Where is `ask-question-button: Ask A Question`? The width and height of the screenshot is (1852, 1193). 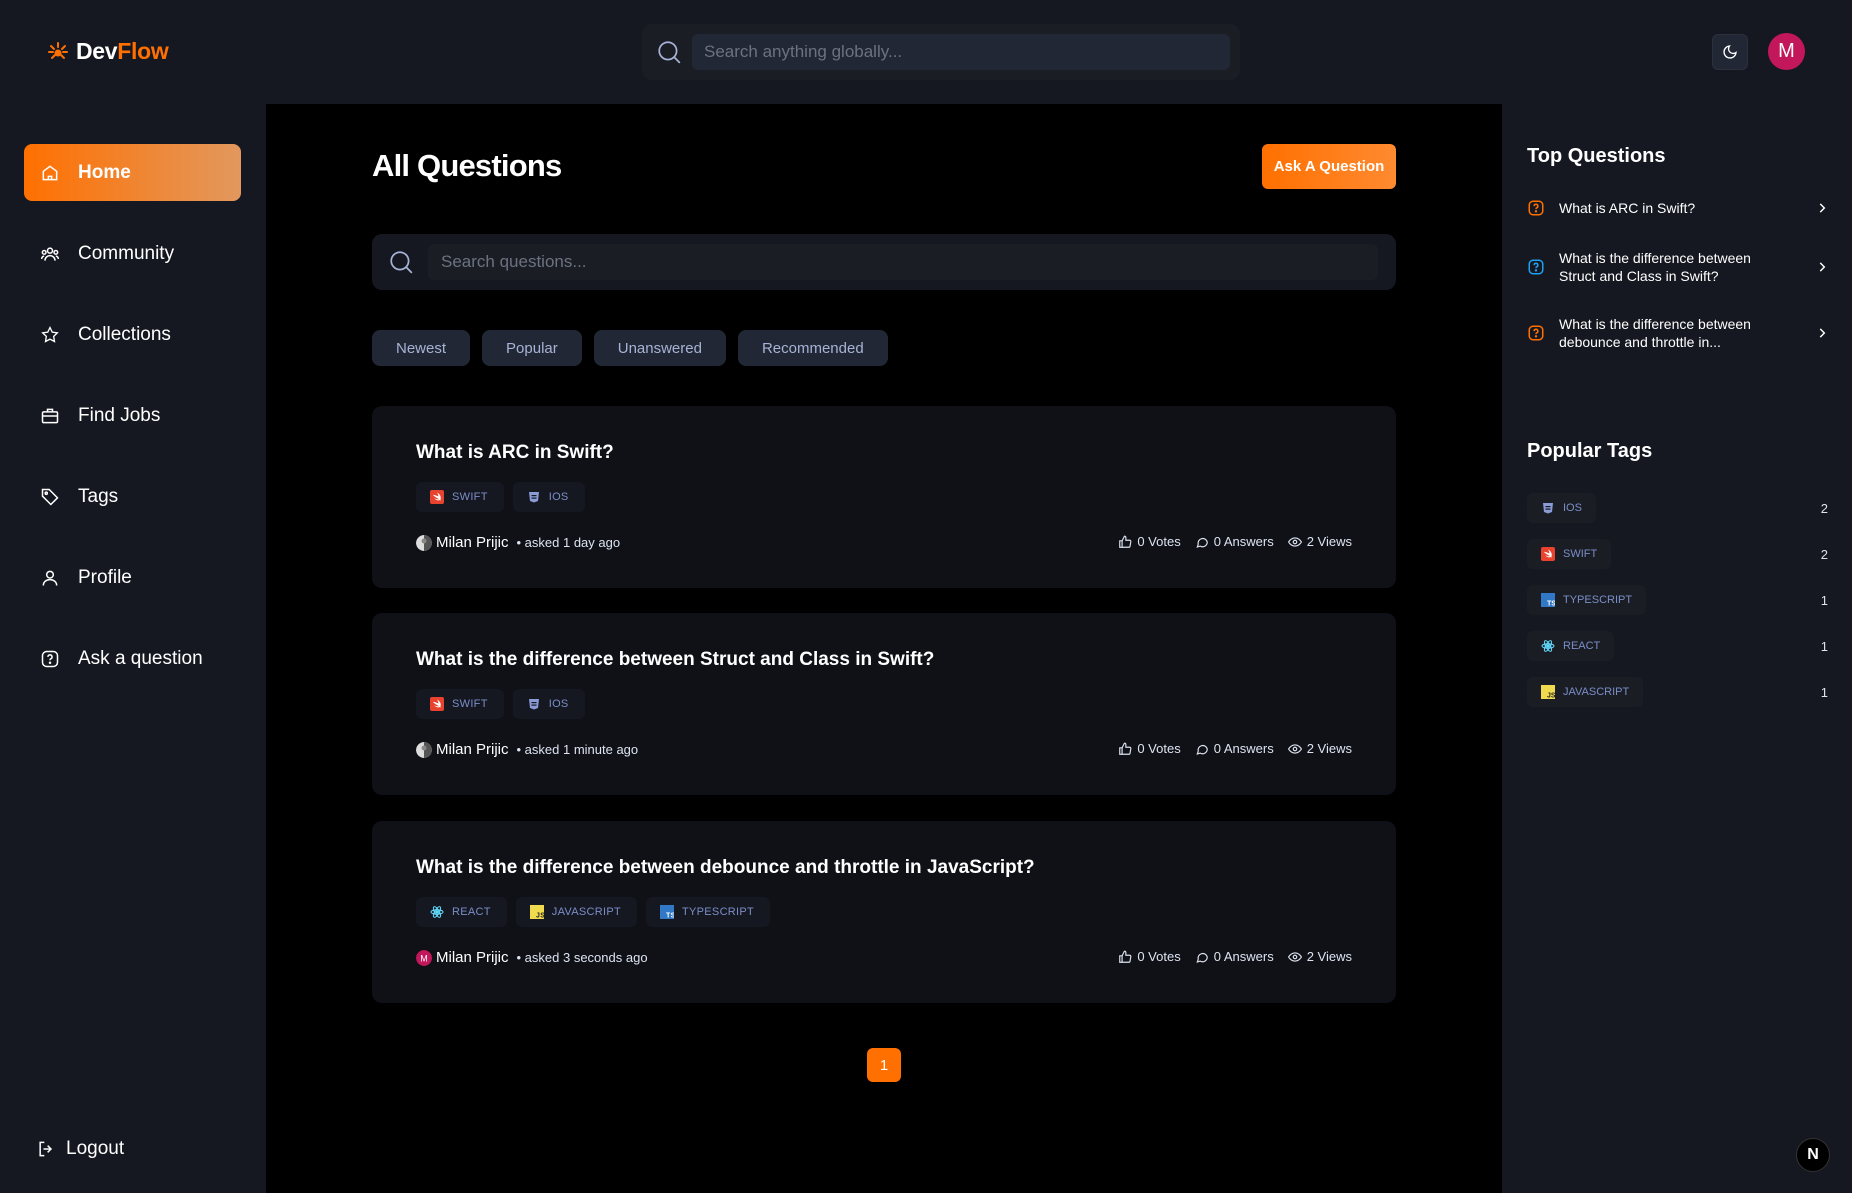
ask-question-button: Ask A Question is located at coordinates (1329, 166).